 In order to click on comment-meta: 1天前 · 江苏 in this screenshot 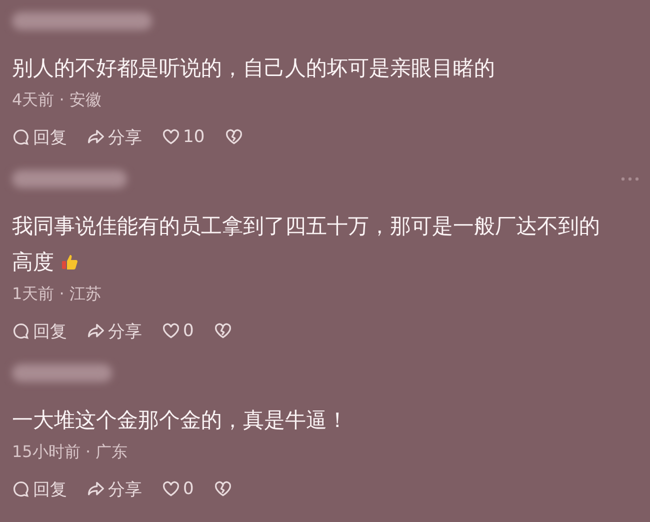, I will do `click(57, 293)`.